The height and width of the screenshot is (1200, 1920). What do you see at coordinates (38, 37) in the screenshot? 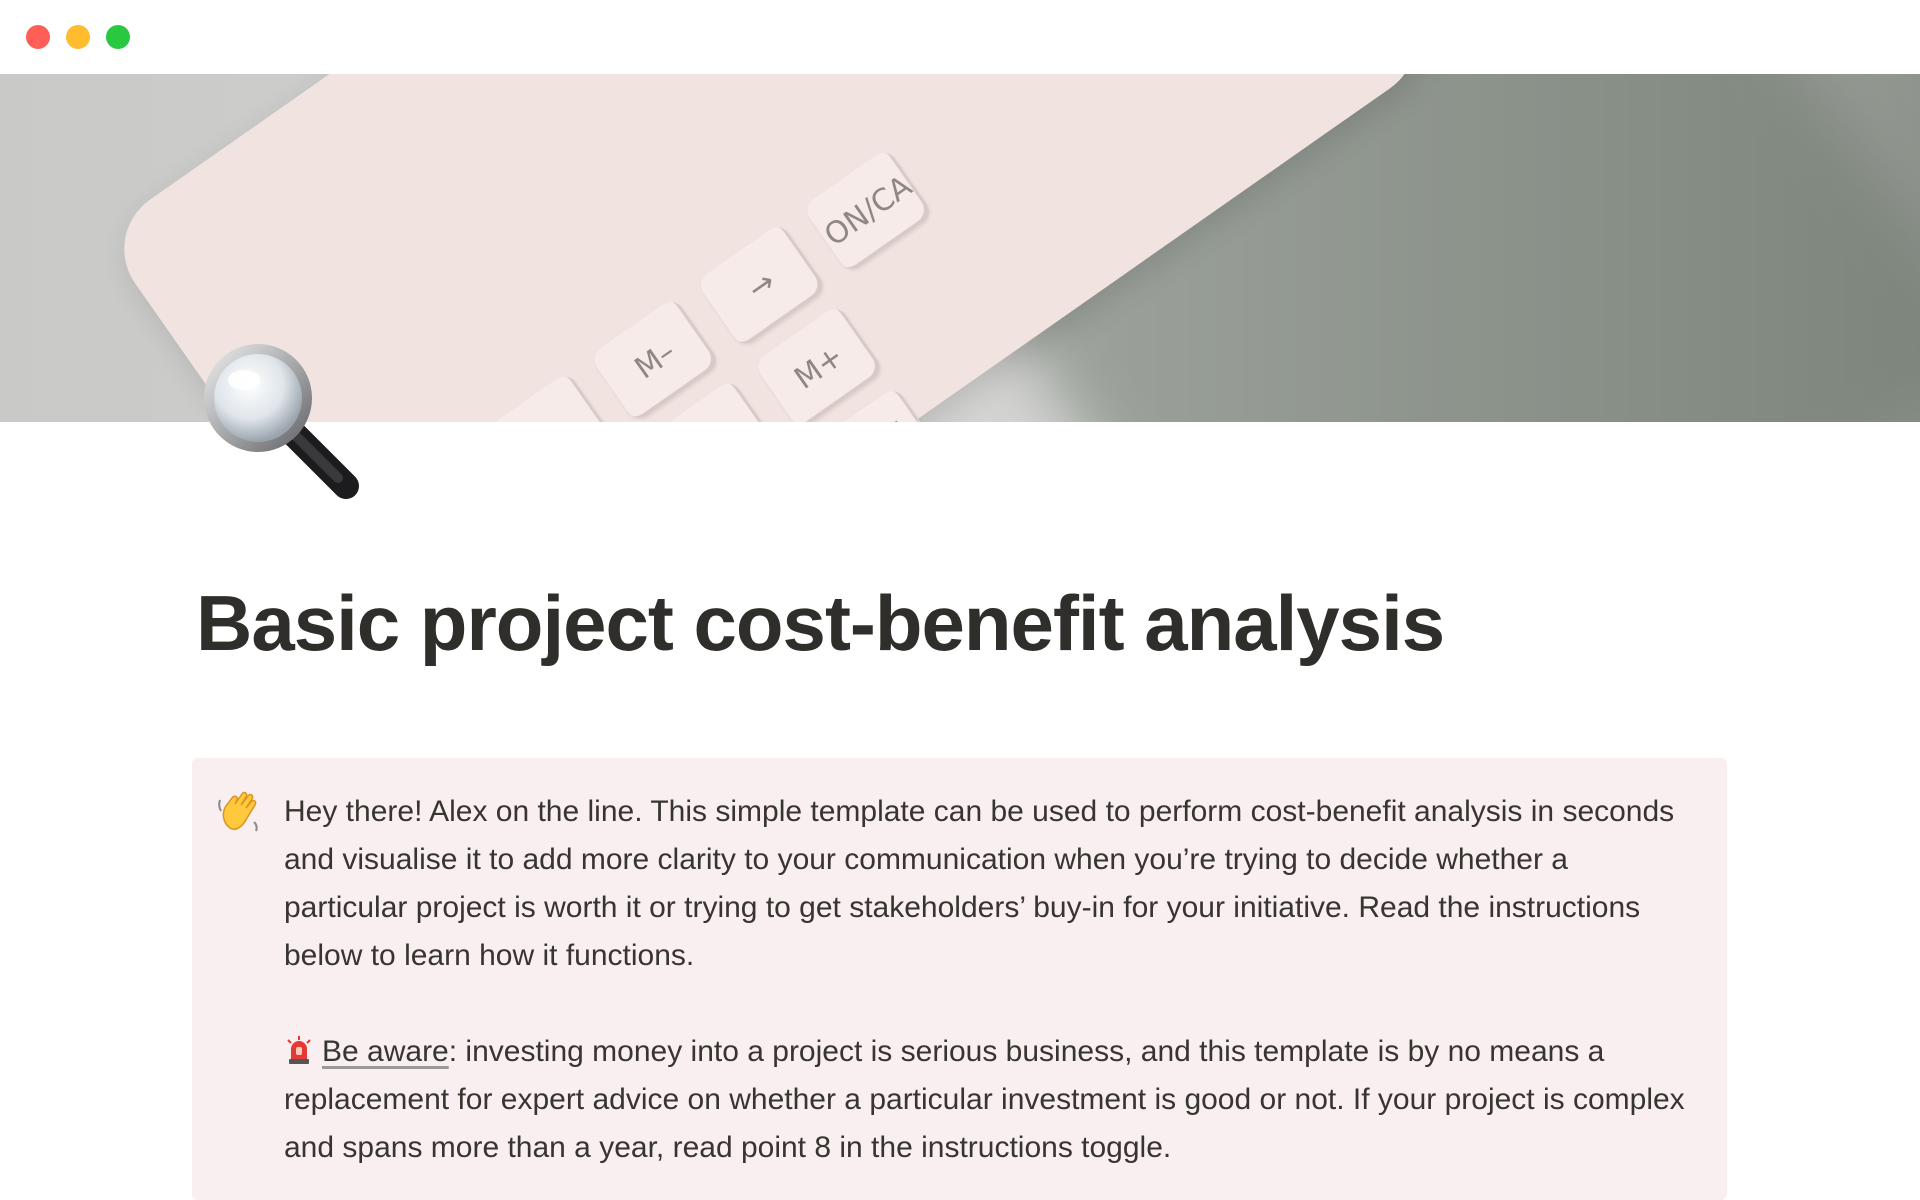
I see `close-window-button` at bounding box center [38, 37].